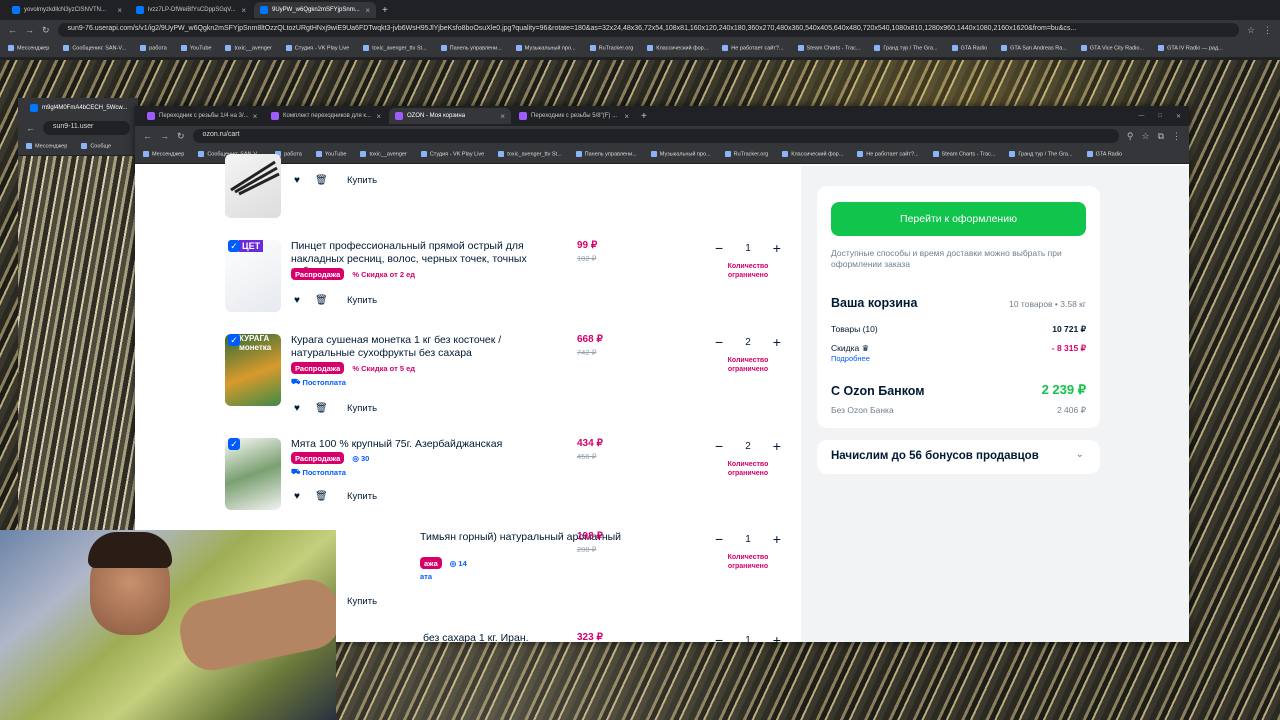  I want to click on bookmark-item: Сообще, so click(96, 146).